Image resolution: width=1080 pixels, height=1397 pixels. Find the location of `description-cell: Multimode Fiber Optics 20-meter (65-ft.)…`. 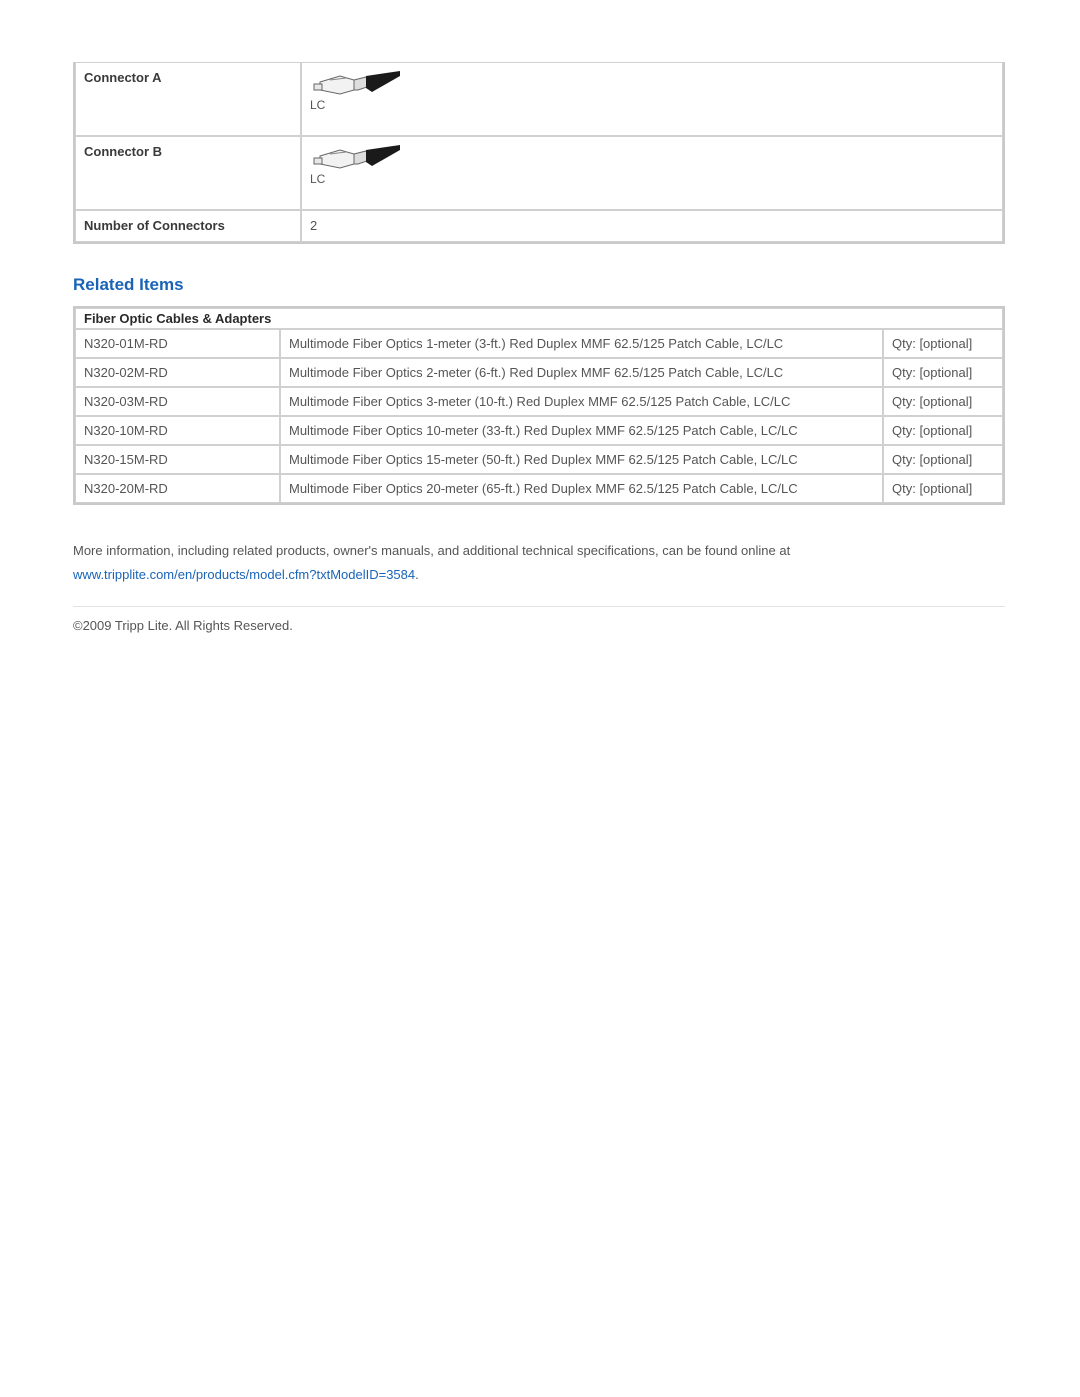

description-cell: Multimode Fiber Optics 20-meter (65-ft.)… is located at coordinates (581, 488).